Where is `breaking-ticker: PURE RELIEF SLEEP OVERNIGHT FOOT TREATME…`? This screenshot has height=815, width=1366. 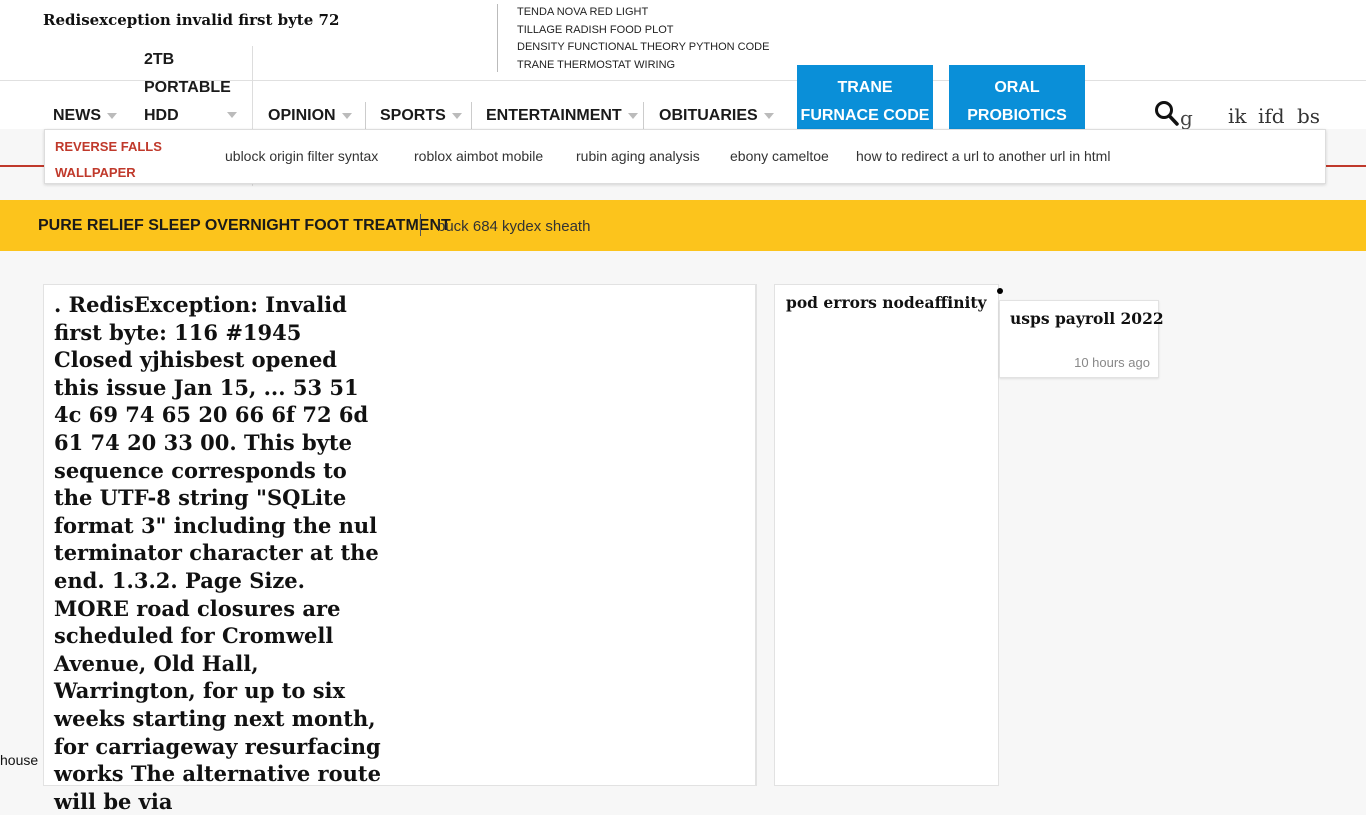
breaking-ticker: PURE RELIEF SLEEP OVERNIGHT FOOT TREATME… is located at coordinates (683, 225).